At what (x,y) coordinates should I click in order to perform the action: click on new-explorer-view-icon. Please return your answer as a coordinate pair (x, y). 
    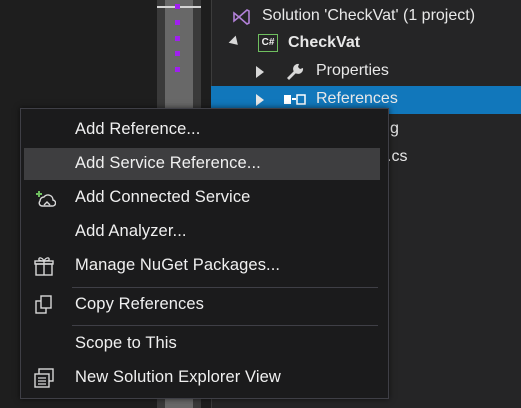
    Looking at the image, I should click on (44, 378).